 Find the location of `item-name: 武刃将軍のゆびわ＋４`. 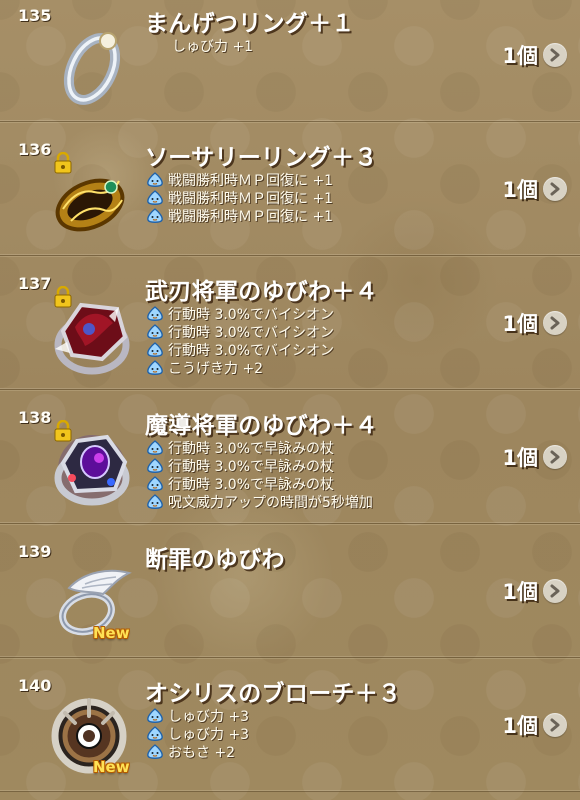

item-name: 武刃将軍のゆびわ＋４ is located at coordinates (261, 292).